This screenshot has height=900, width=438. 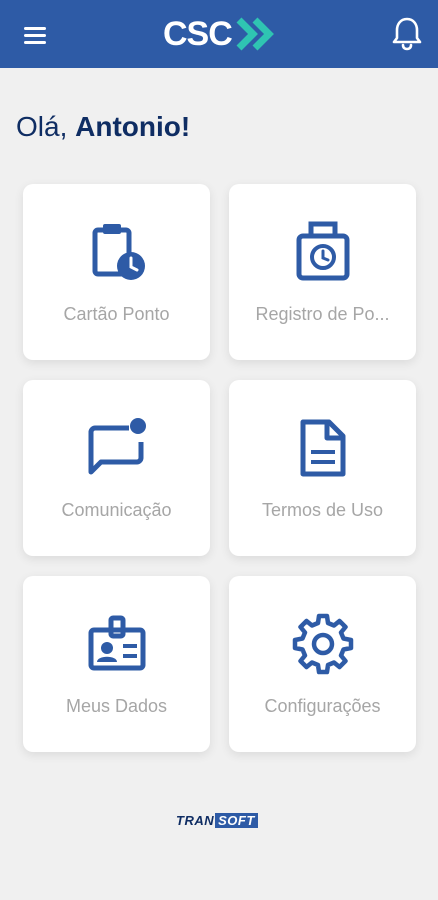 I want to click on message-notification-icon, so click(x=117, y=446).